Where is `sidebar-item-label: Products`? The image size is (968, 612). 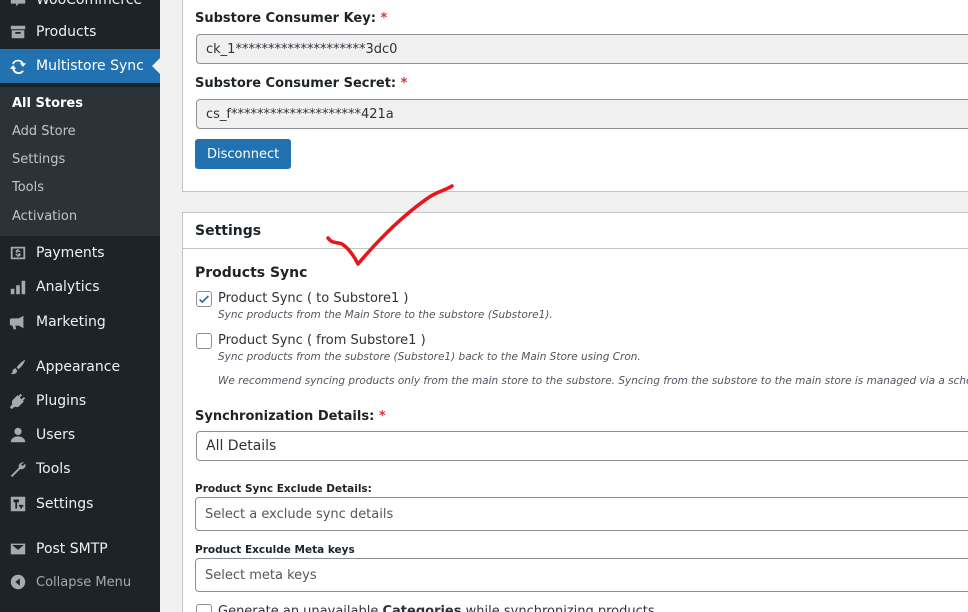 sidebar-item-label: Products is located at coordinates (66, 32).